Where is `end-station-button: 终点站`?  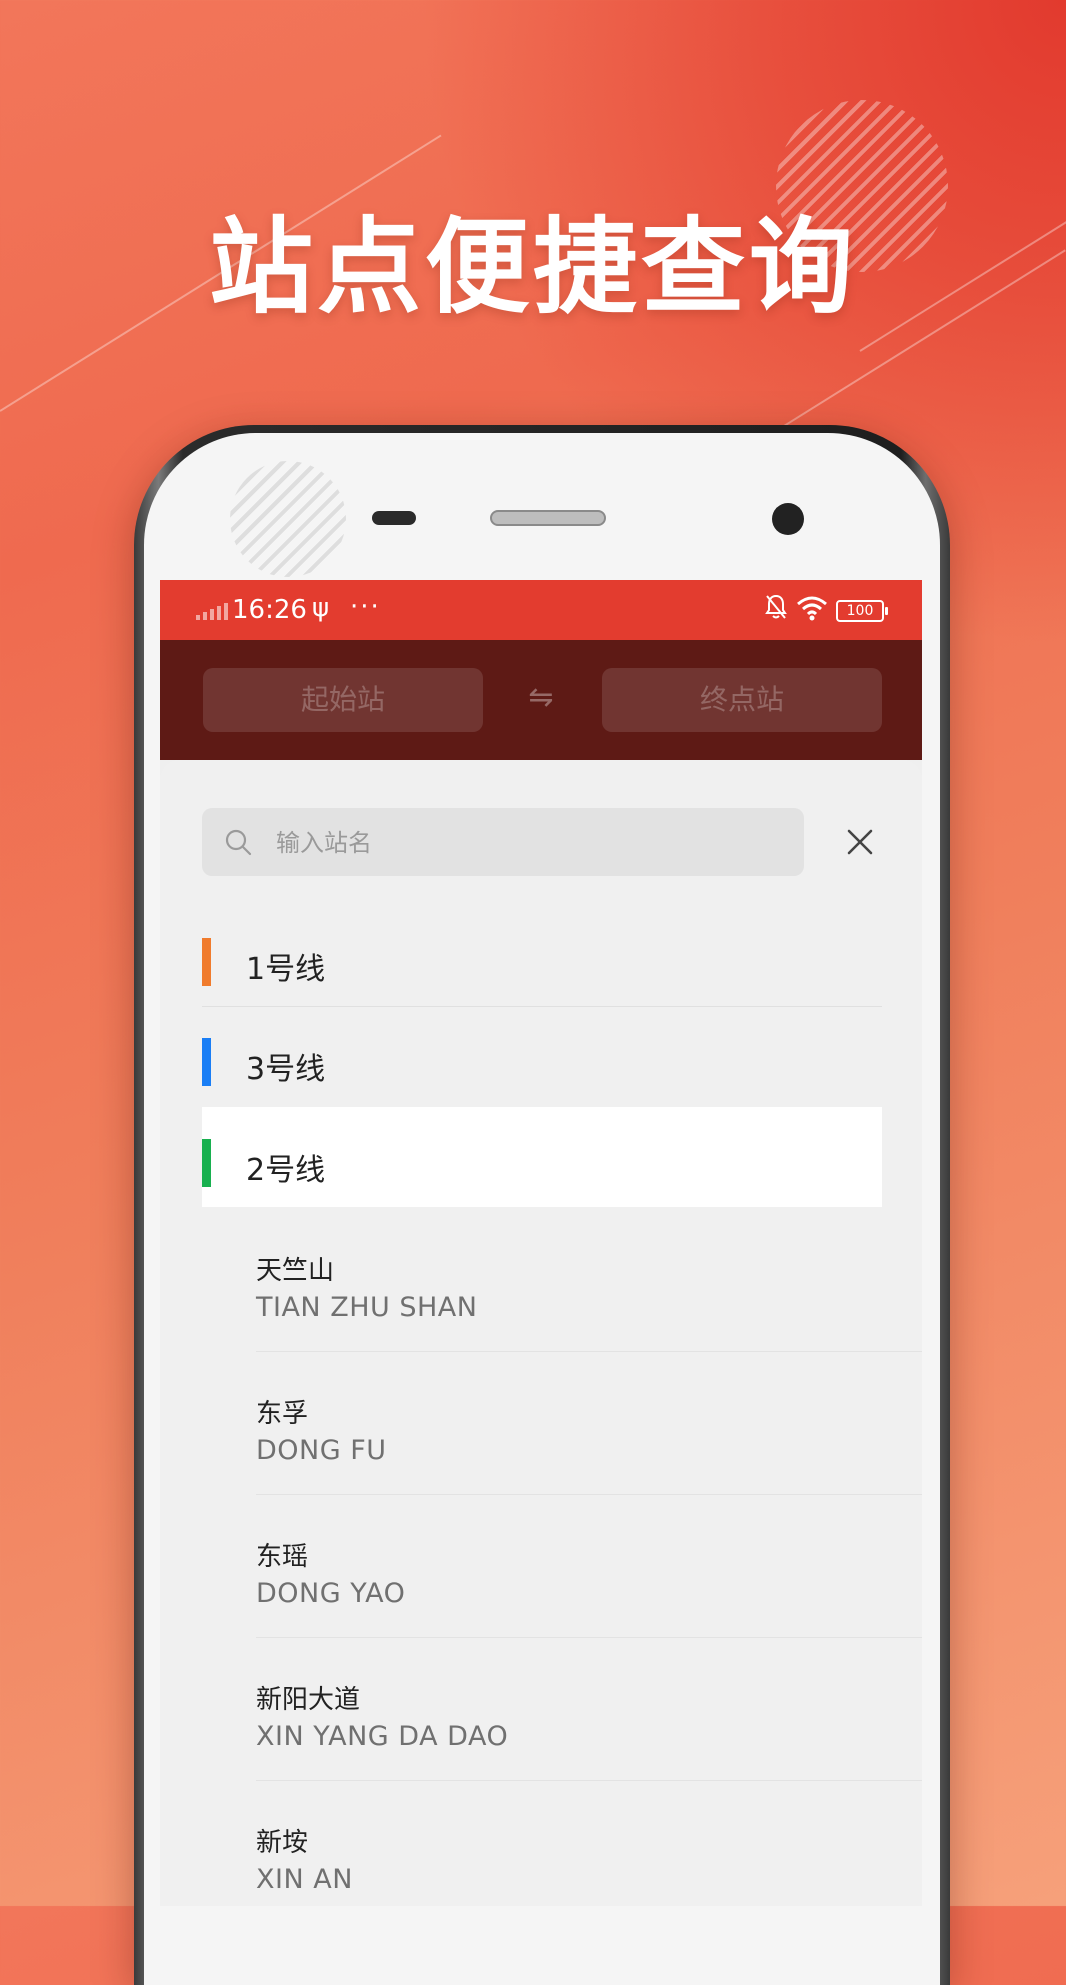 end-station-button: 终点站 is located at coordinates (742, 700).